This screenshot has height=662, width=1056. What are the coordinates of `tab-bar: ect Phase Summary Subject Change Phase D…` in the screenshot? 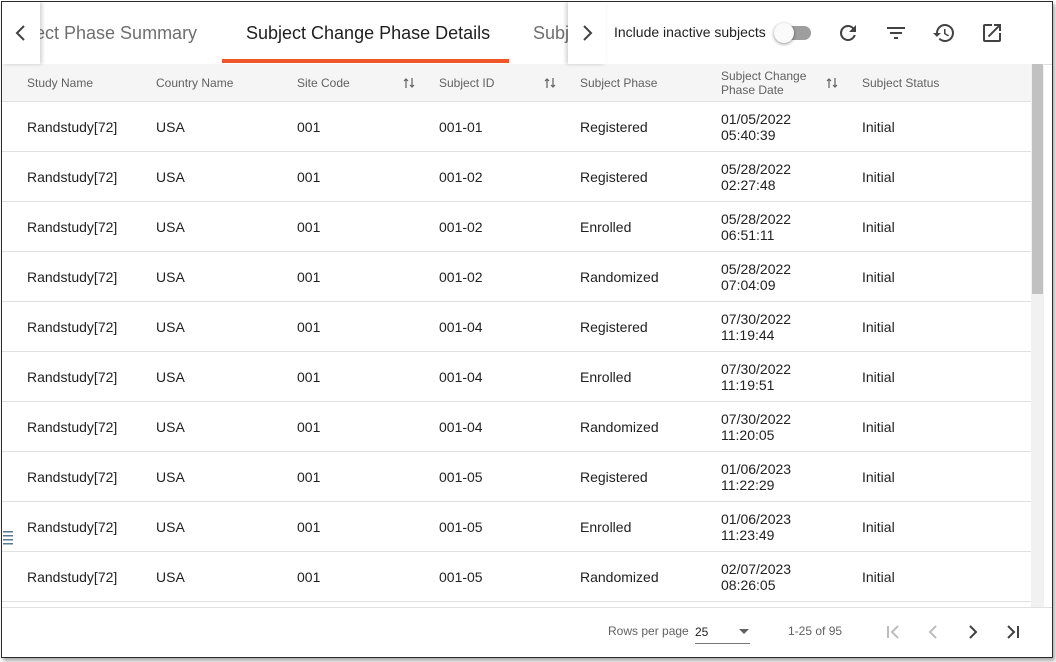 It's located at (527, 33).